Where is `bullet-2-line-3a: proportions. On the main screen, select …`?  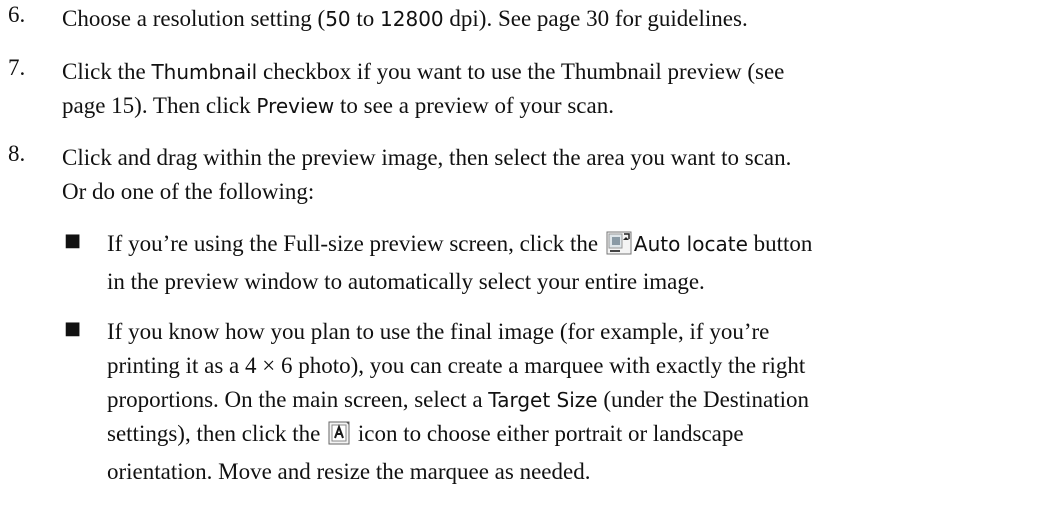 bullet-2-line-3a: proportions. On the main screen, select … is located at coordinates (298, 399).